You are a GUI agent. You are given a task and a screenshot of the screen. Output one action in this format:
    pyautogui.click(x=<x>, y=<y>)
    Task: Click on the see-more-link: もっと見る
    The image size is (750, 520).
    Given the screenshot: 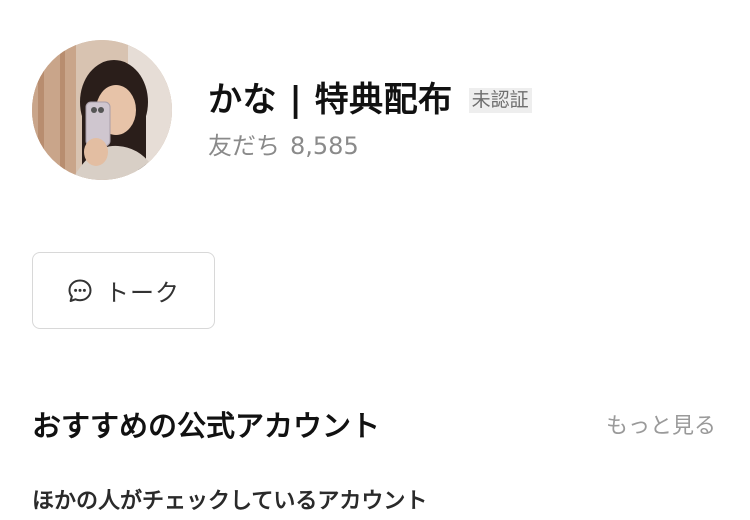 What is the action you would take?
    pyautogui.click(x=661, y=424)
    